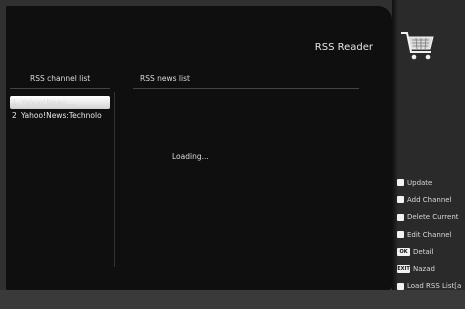 The image size is (465, 309). What do you see at coordinates (60, 78) in the screenshot?
I see `channel-list-heading: RSS channel list` at bounding box center [60, 78].